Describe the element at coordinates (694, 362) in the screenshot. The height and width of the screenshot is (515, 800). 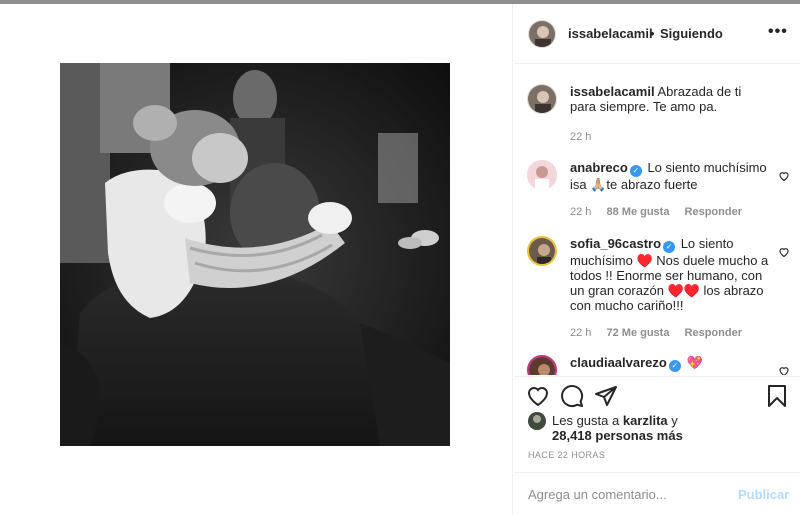
I see `comment-text: 💖` at that location.